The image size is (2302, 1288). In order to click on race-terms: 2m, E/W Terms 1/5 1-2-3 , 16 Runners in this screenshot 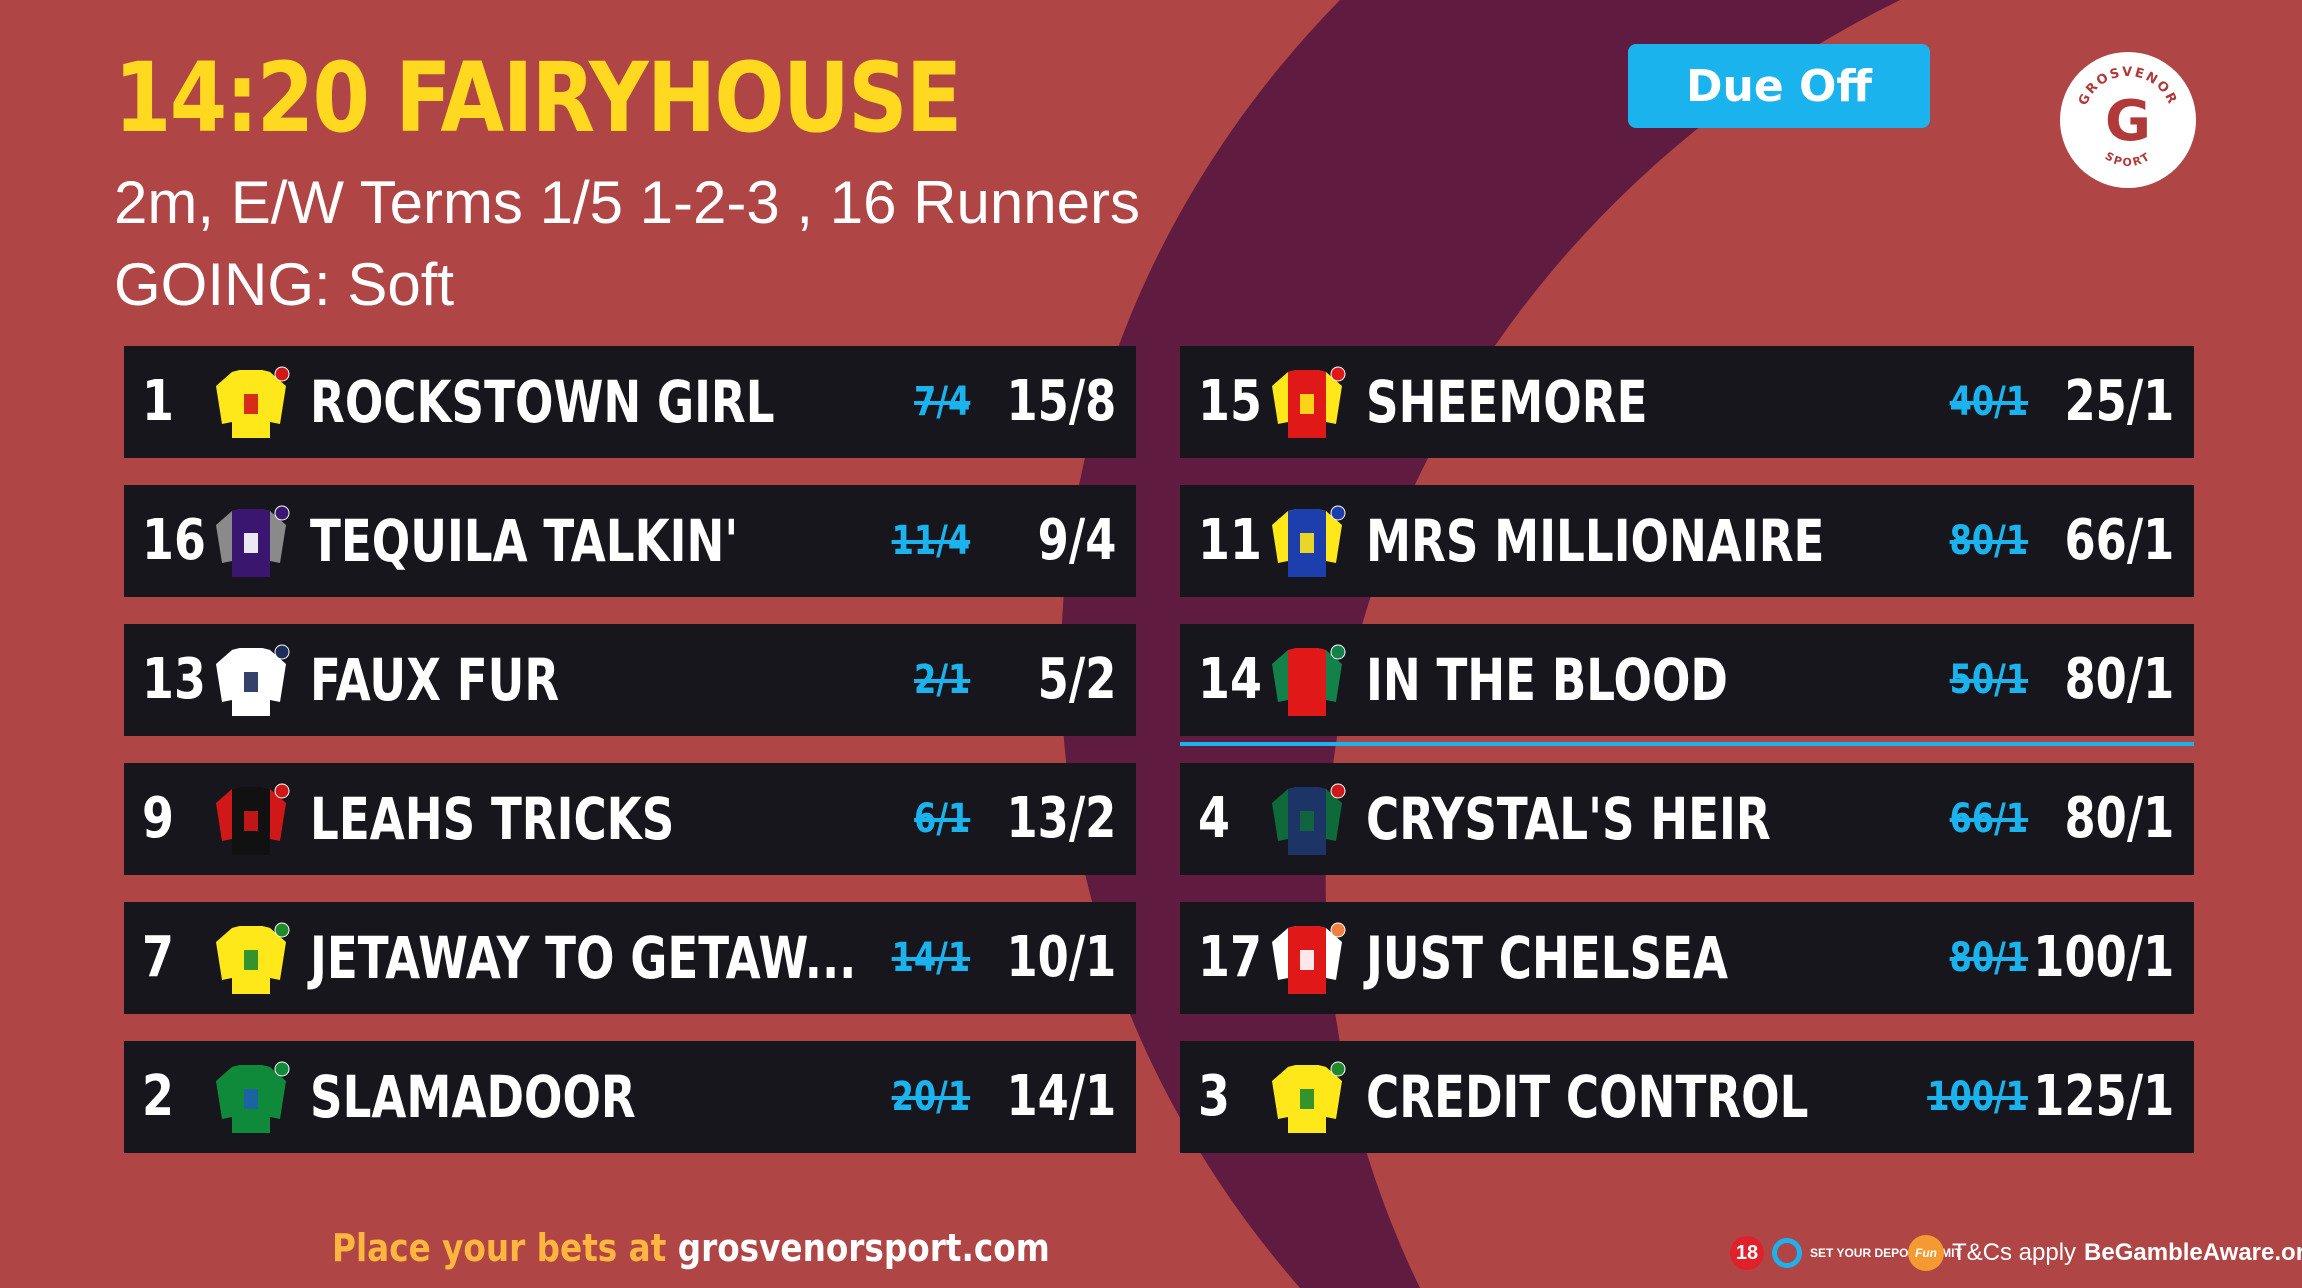, I will do `click(627, 202)`.